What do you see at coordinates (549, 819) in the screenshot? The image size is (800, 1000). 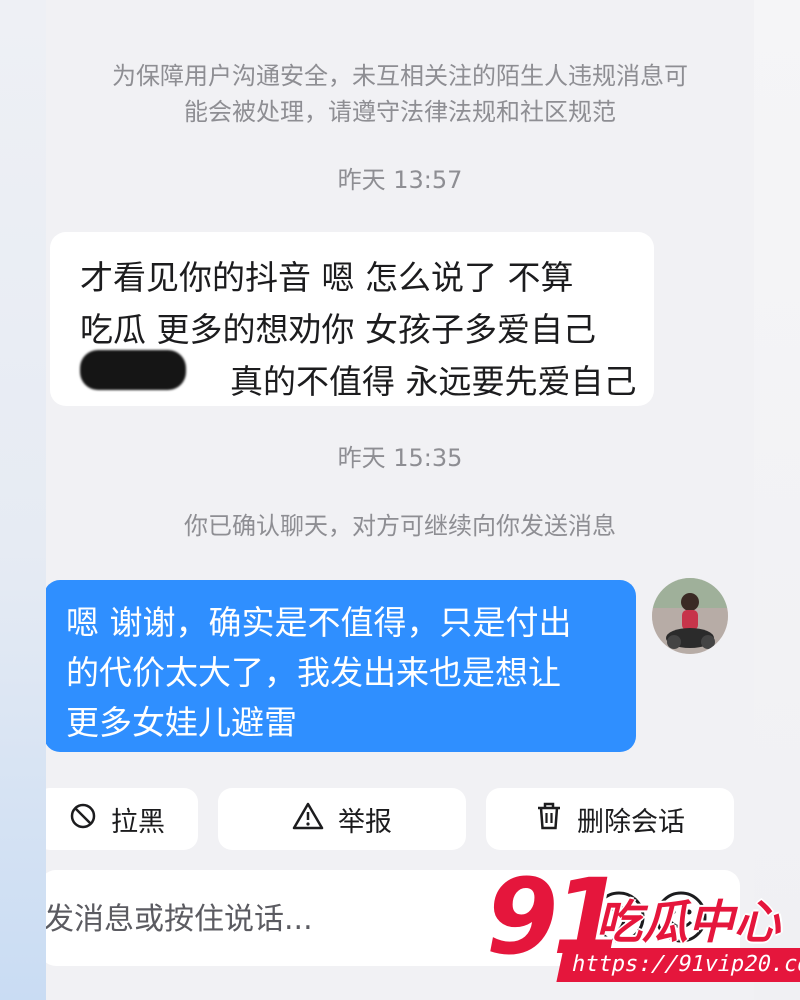 I see `trash-icon` at bounding box center [549, 819].